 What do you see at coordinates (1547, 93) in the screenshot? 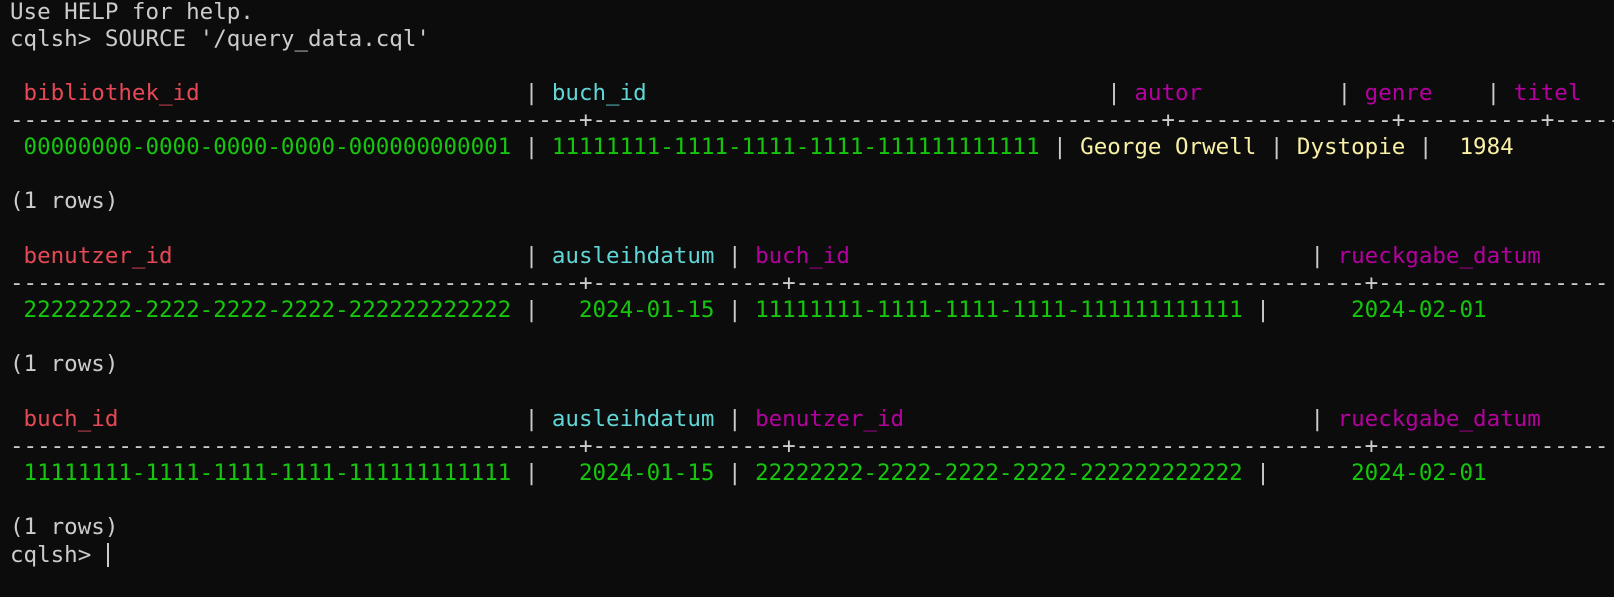
I see `header-titel: titel` at bounding box center [1547, 93].